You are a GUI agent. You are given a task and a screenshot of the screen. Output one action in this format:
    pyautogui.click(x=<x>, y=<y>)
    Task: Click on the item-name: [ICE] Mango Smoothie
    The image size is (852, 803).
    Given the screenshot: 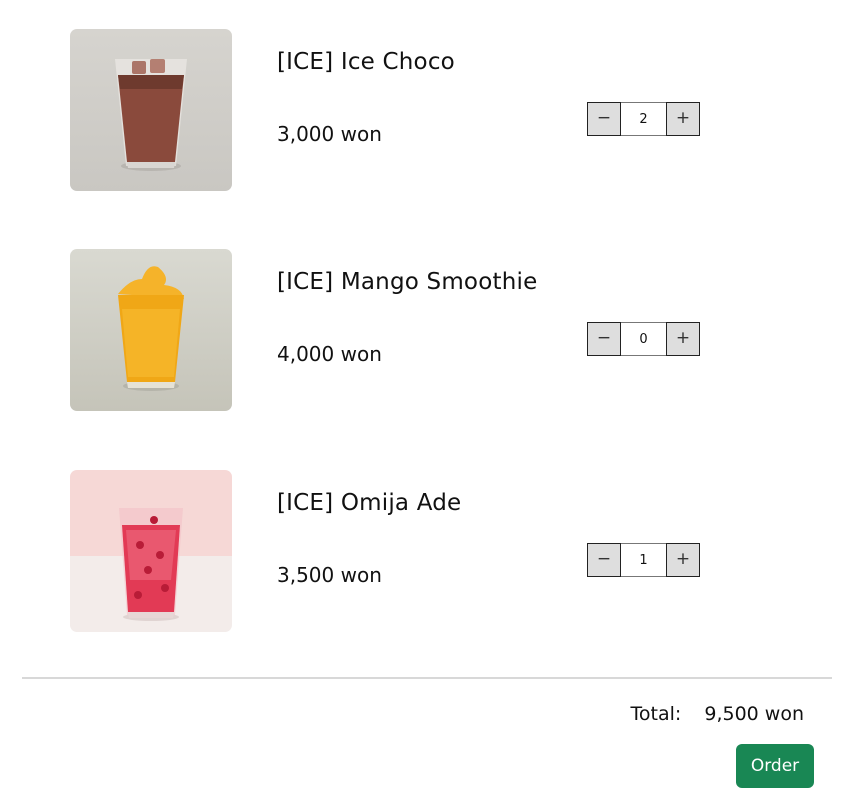 What is the action you would take?
    pyautogui.click(x=407, y=282)
    